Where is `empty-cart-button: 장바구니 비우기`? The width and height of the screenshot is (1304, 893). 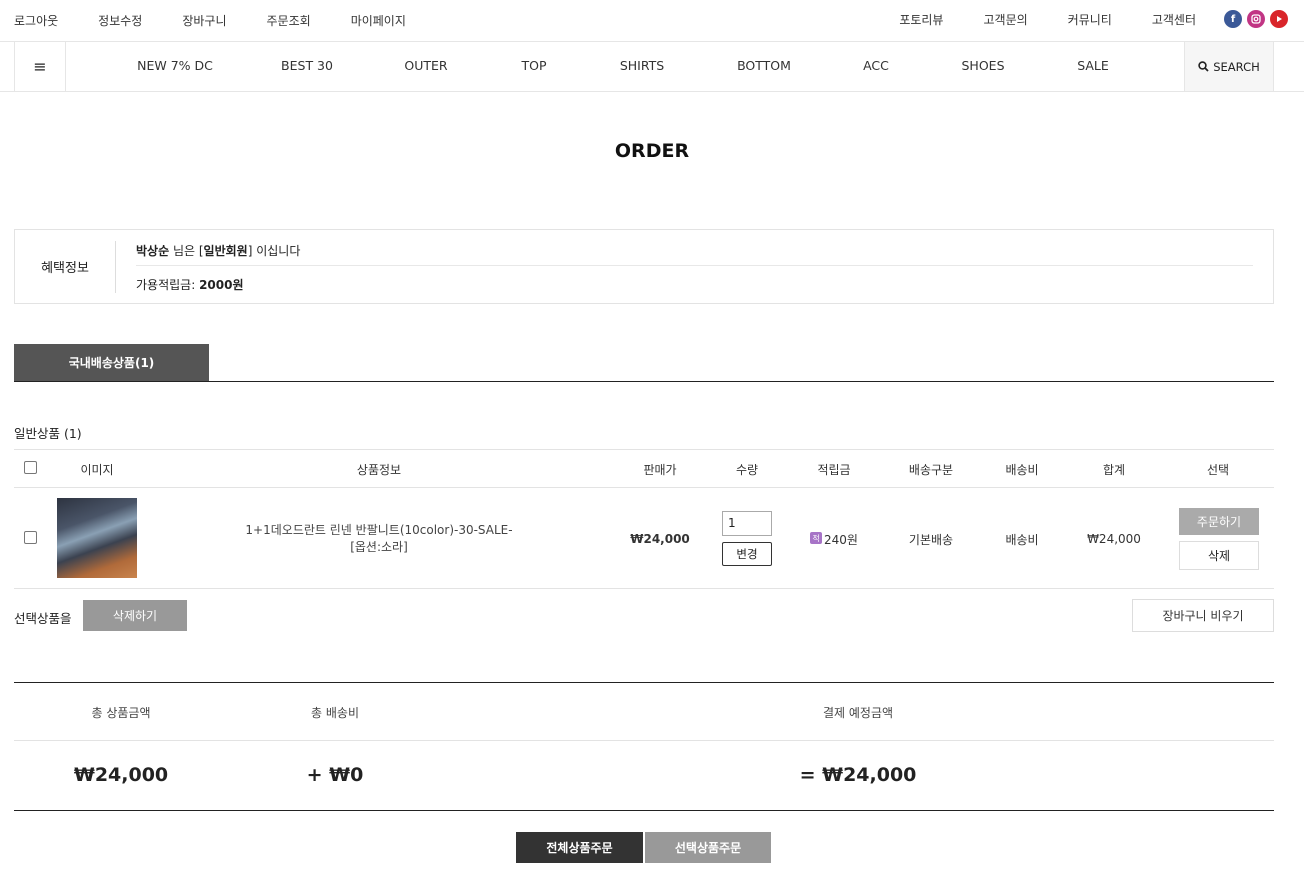 empty-cart-button: 장바구니 비우기 is located at coordinates (1203, 615).